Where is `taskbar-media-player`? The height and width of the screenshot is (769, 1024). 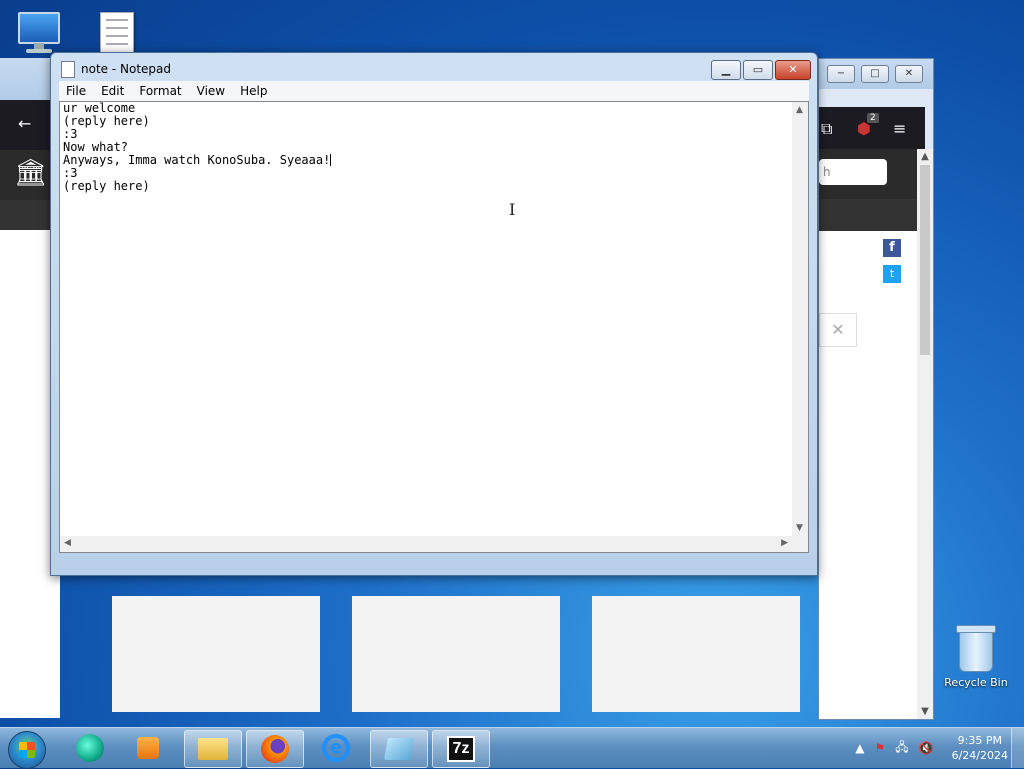 taskbar-media-player is located at coordinates (148, 748).